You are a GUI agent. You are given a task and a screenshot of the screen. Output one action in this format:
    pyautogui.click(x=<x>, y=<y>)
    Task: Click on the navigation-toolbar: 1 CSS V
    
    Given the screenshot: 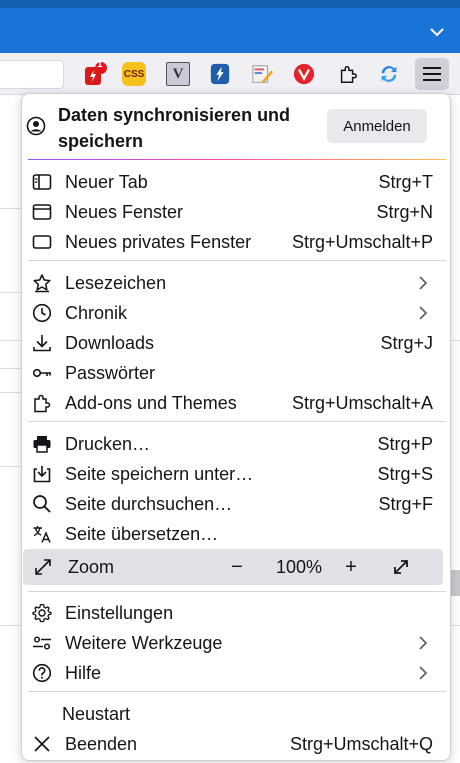 What is the action you would take?
    pyautogui.click(x=230, y=74)
    